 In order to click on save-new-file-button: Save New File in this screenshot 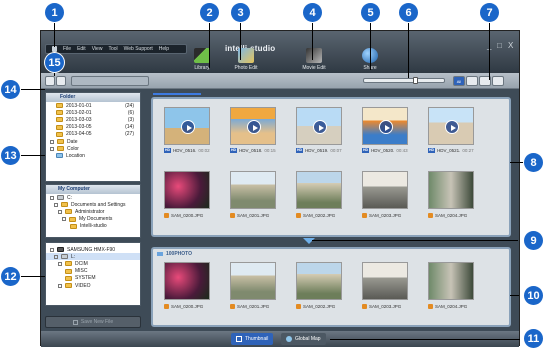, I will do `click(93, 322)`.